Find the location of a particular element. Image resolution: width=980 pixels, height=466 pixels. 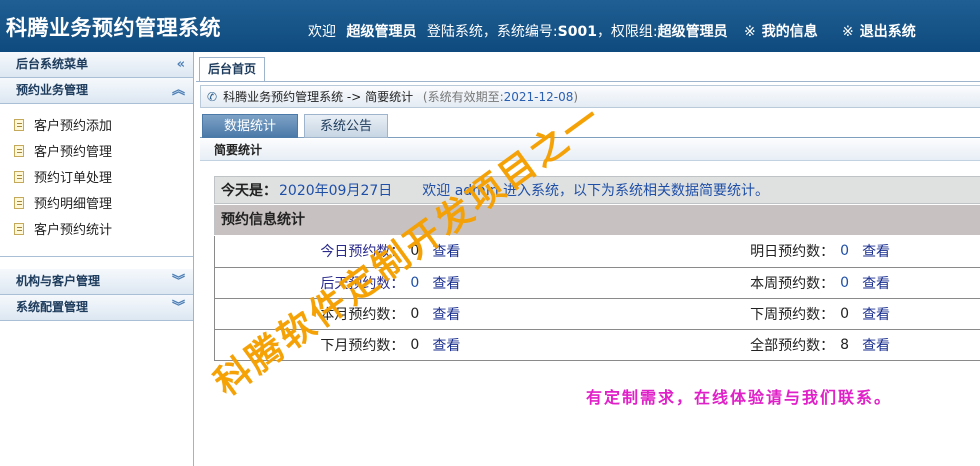

chevron-up-icon: ︽ is located at coordinates (178, 90).